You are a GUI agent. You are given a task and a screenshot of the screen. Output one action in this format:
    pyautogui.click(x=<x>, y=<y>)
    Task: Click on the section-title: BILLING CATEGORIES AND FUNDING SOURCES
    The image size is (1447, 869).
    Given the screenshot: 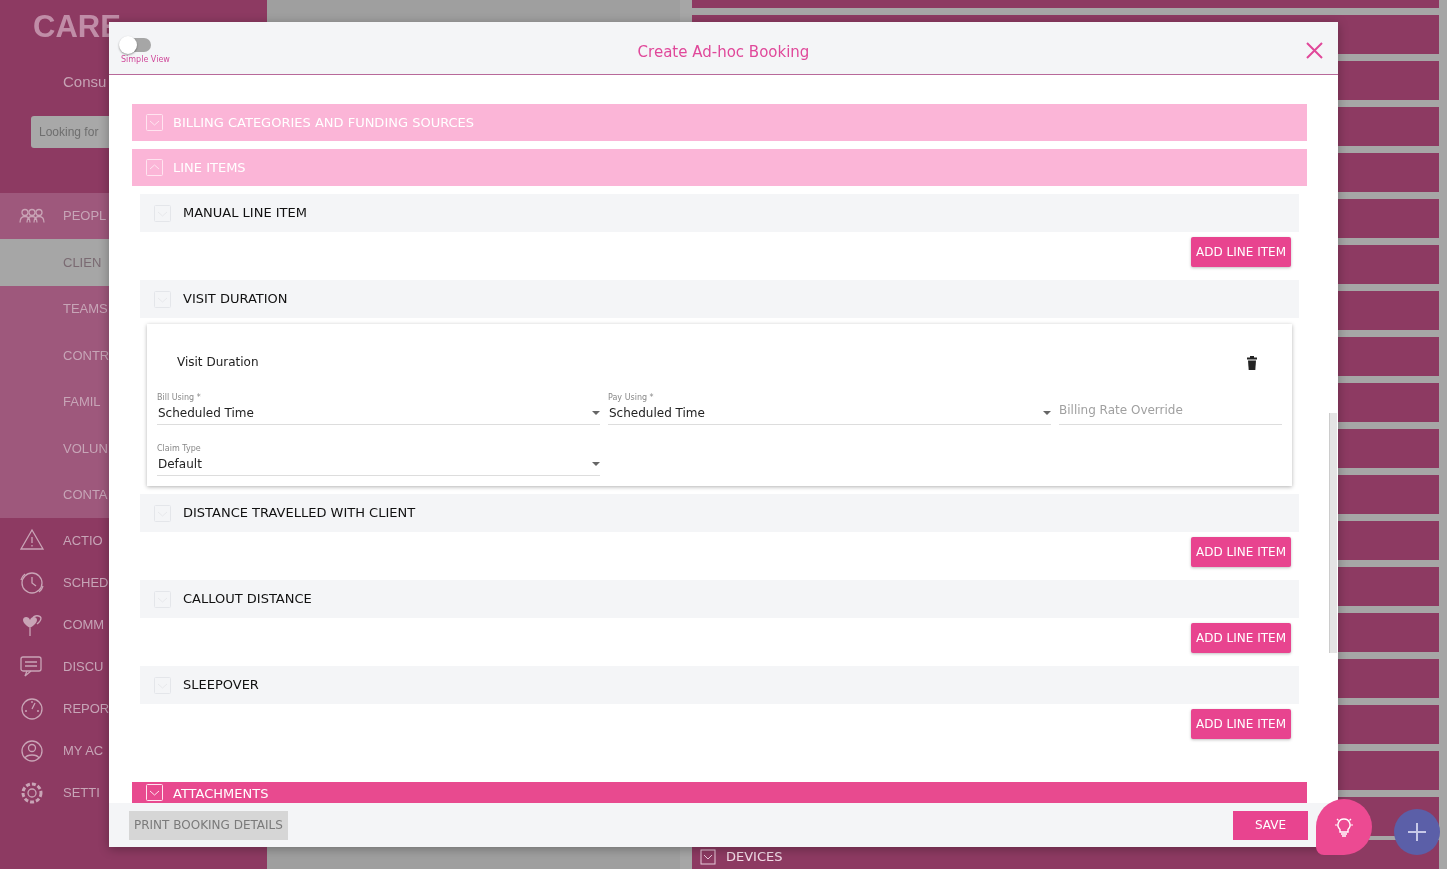 What is the action you would take?
    pyautogui.click(x=324, y=122)
    